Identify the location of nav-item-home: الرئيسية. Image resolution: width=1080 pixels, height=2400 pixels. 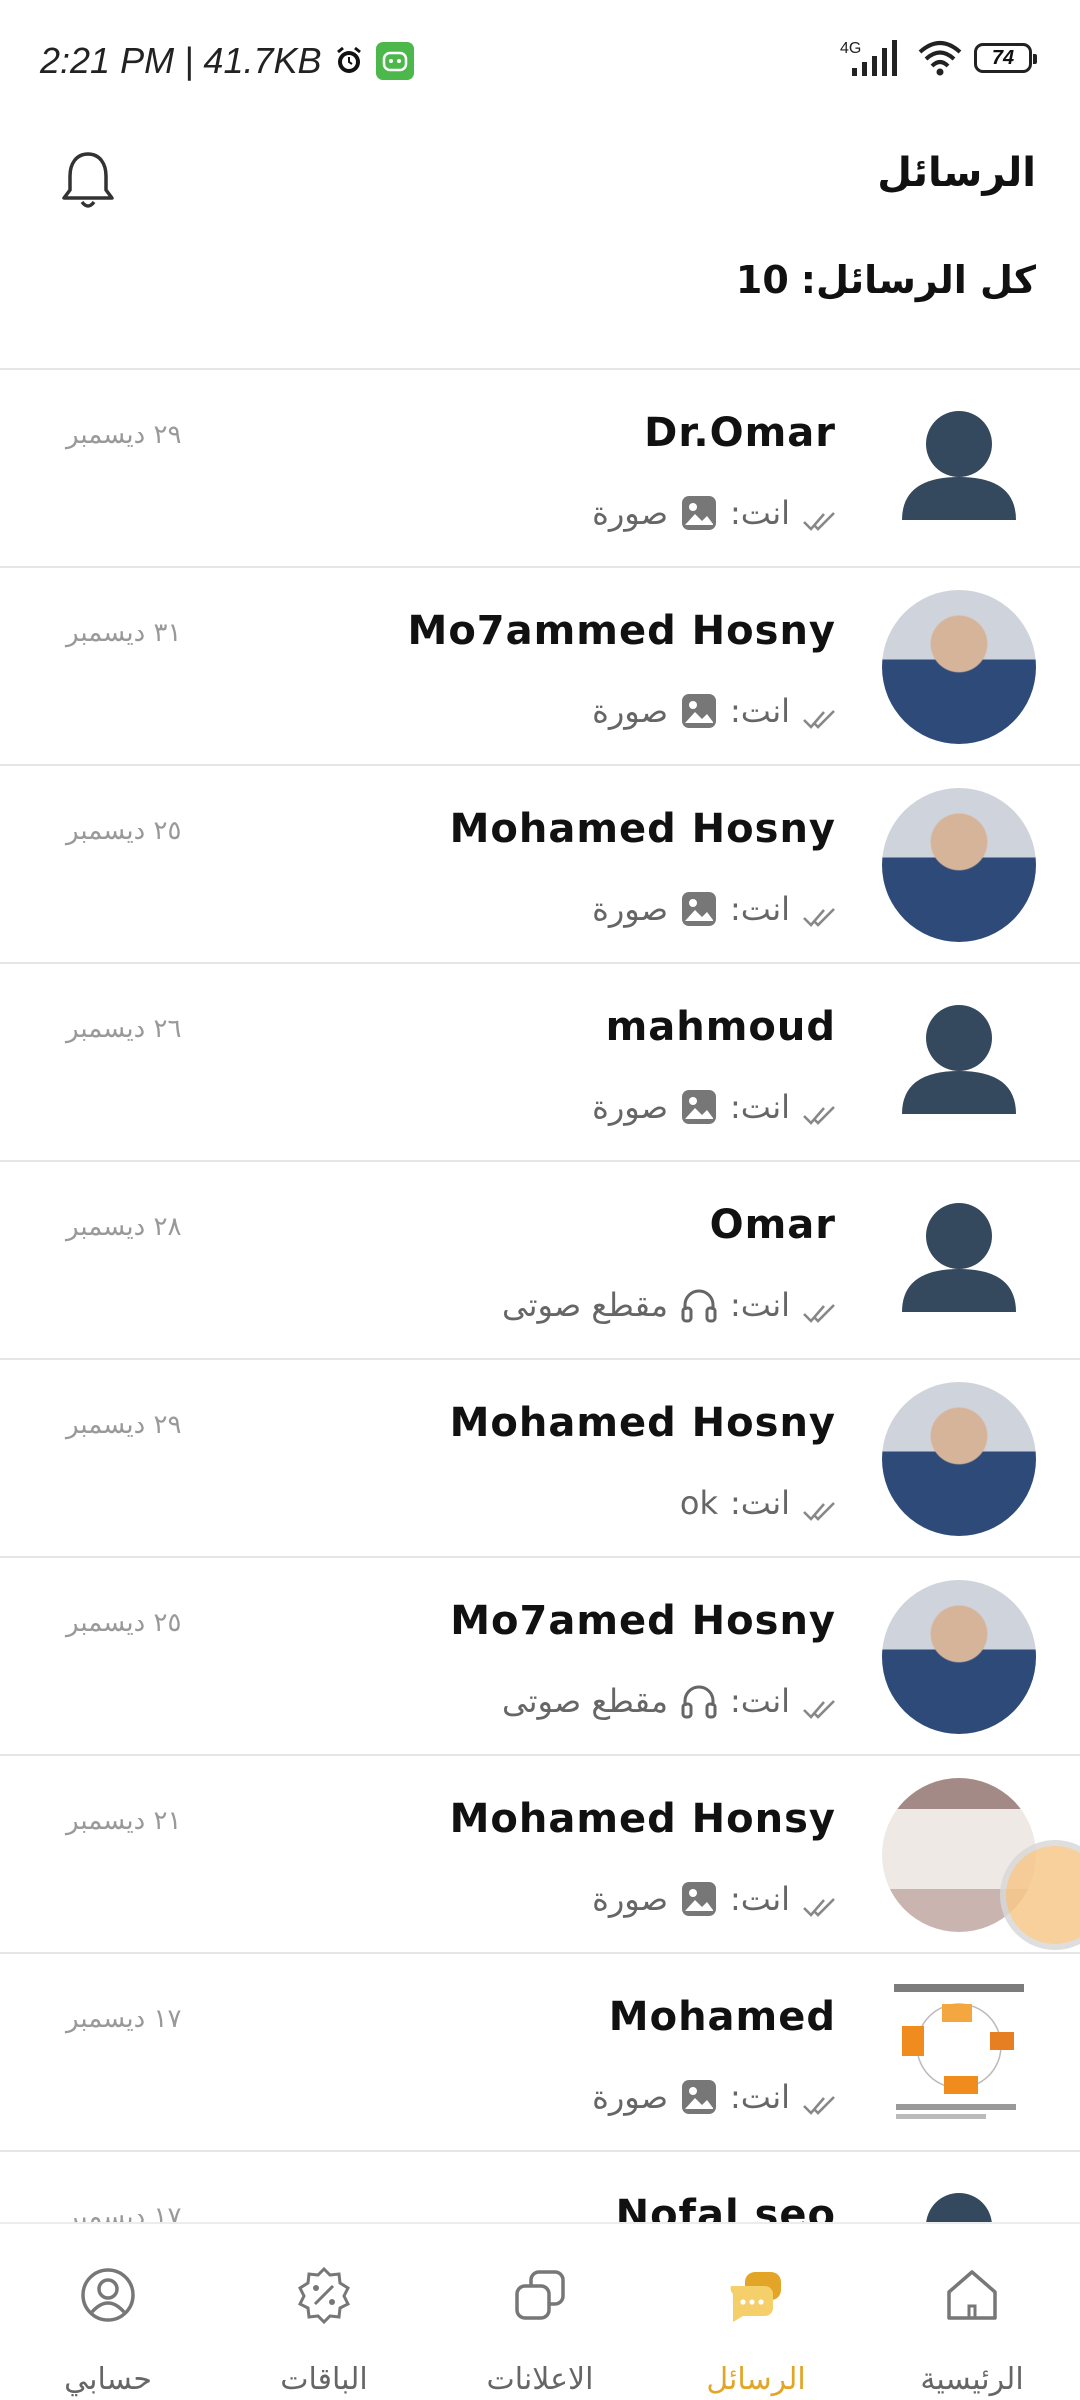
(972, 2312).